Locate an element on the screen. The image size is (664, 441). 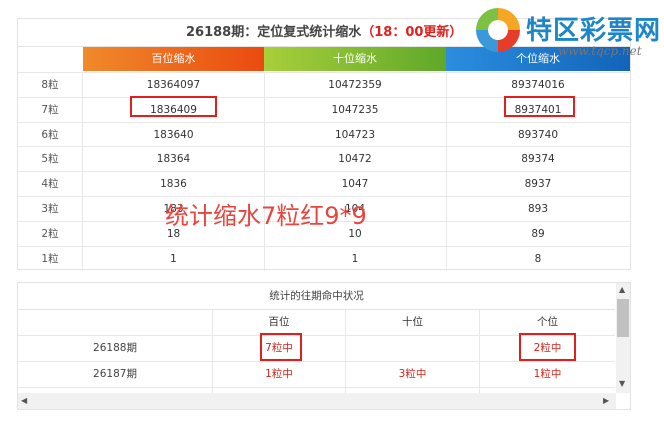
history-bai: 1粒中 is located at coordinates (279, 374).